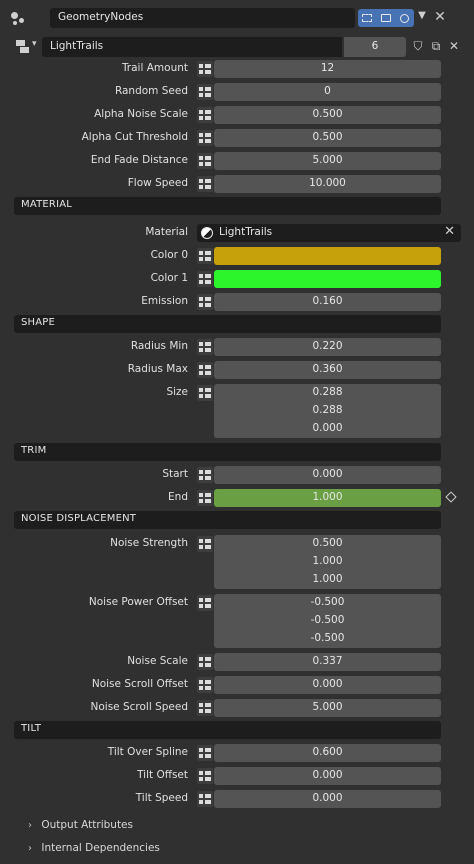 The height and width of the screenshot is (864, 474). What do you see at coordinates (367, 18) in the screenshot?
I see `edit-mode-icon` at bounding box center [367, 18].